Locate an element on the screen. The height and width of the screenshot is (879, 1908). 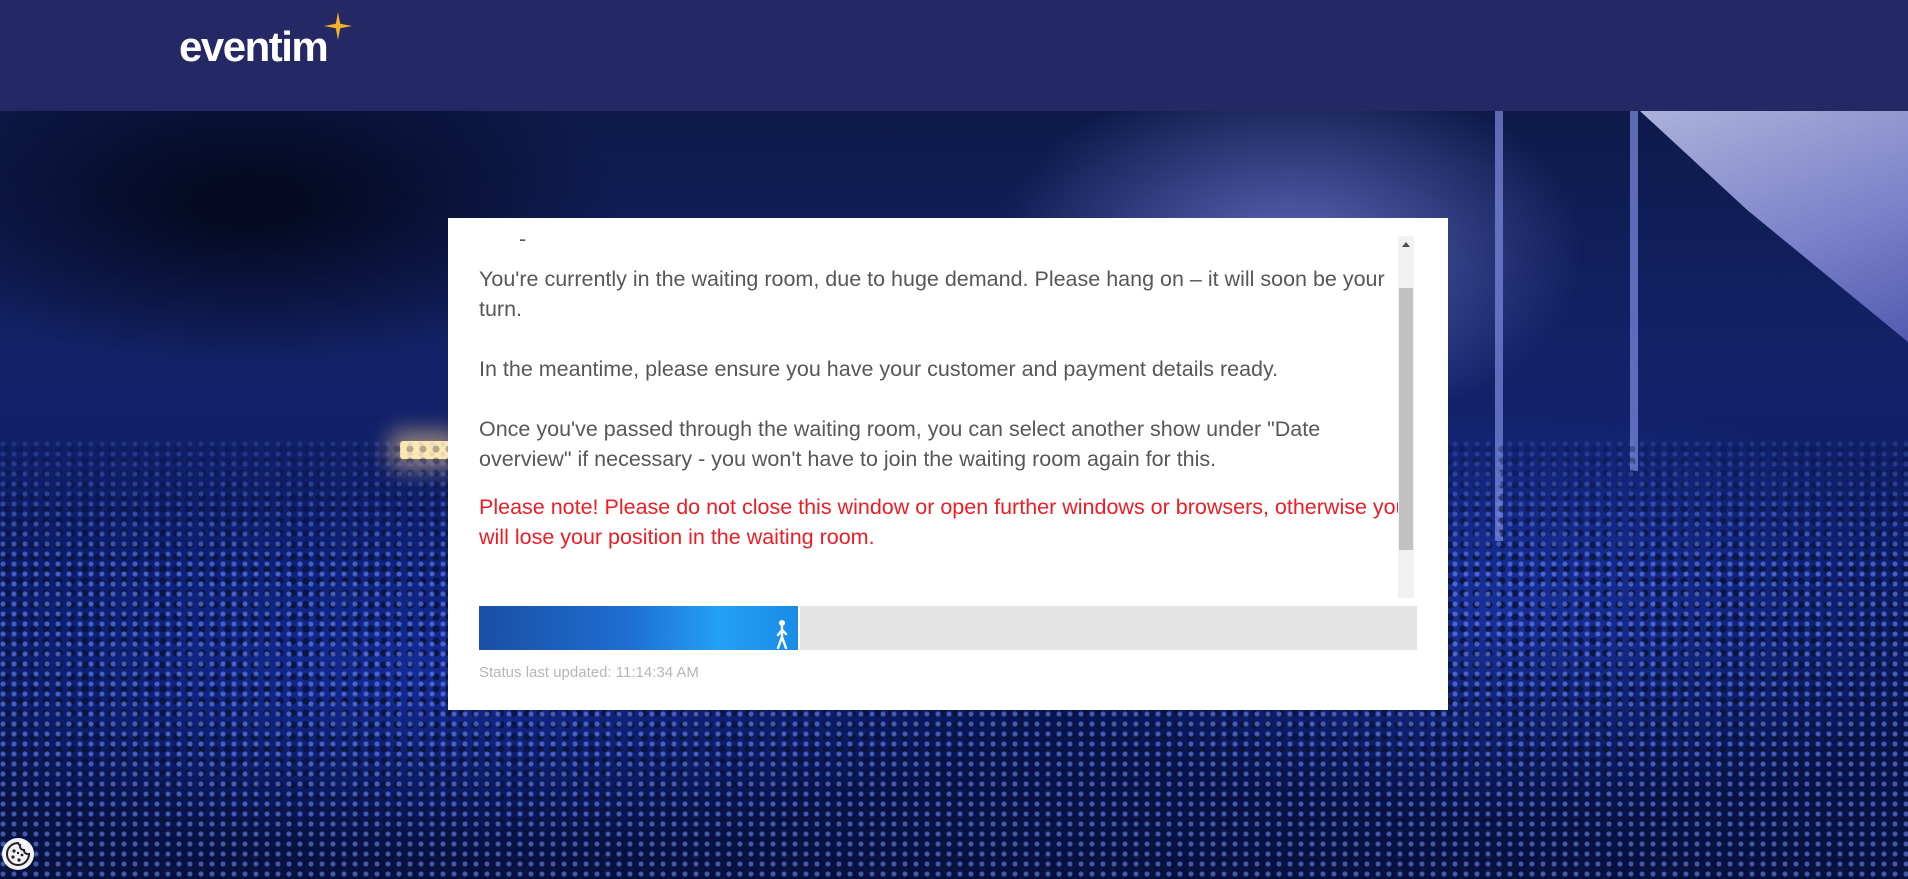
cookie-icon is located at coordinates (18, 853).